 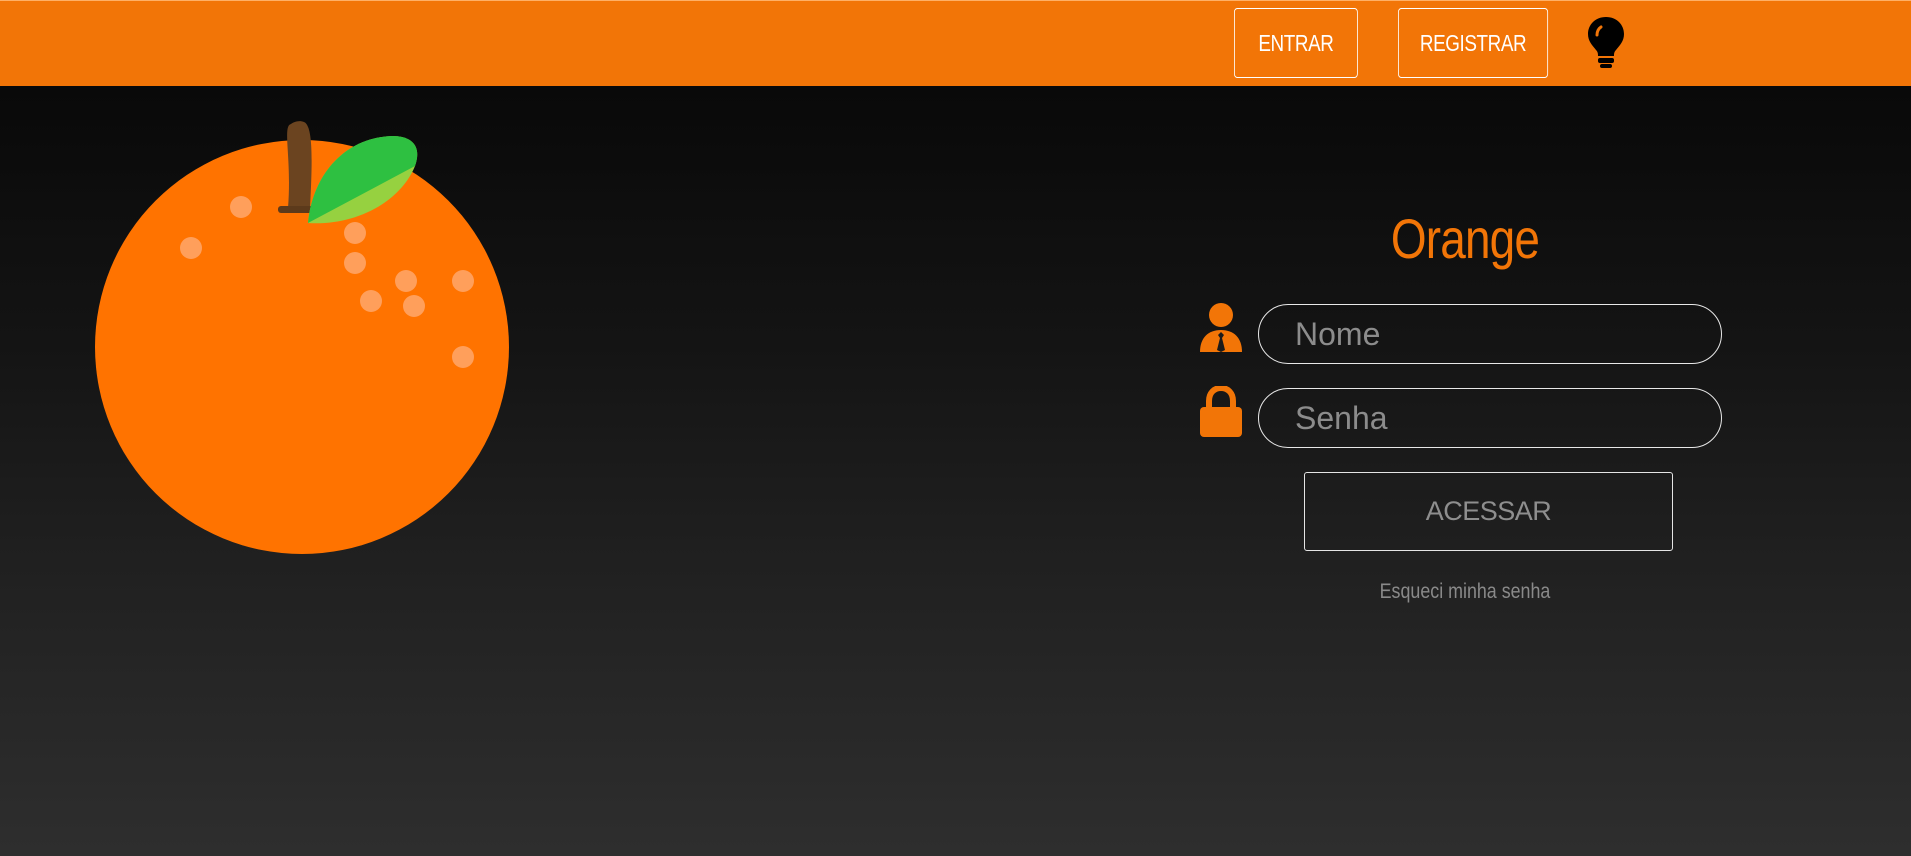 What do you see at coordinates (1488, 511) in the screenshot?
I see `access-button: ACESSAR` at bounding box center [1488, 511].